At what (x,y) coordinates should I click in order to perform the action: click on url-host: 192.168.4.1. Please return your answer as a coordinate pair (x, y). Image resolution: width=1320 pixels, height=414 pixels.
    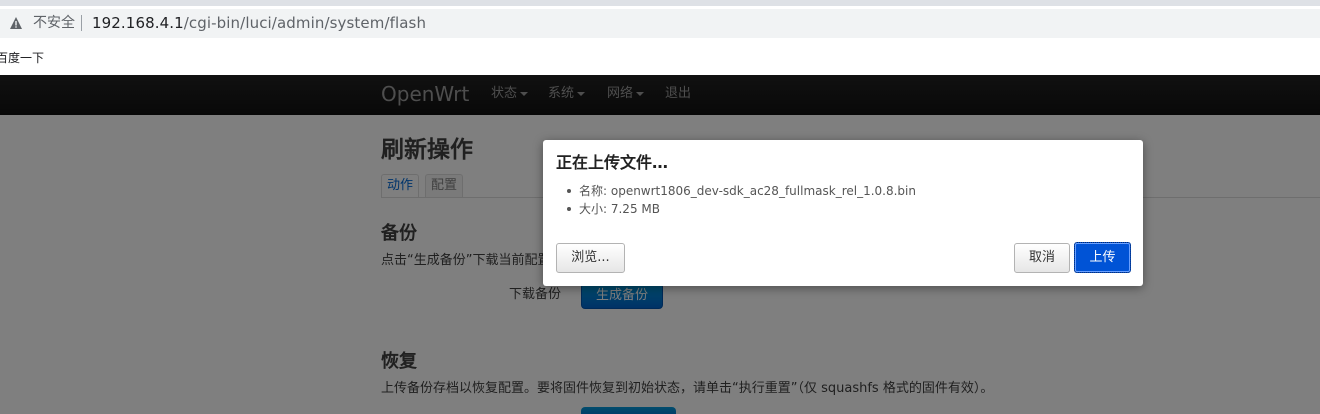
    Looking at the image, I should click on (138, 23).